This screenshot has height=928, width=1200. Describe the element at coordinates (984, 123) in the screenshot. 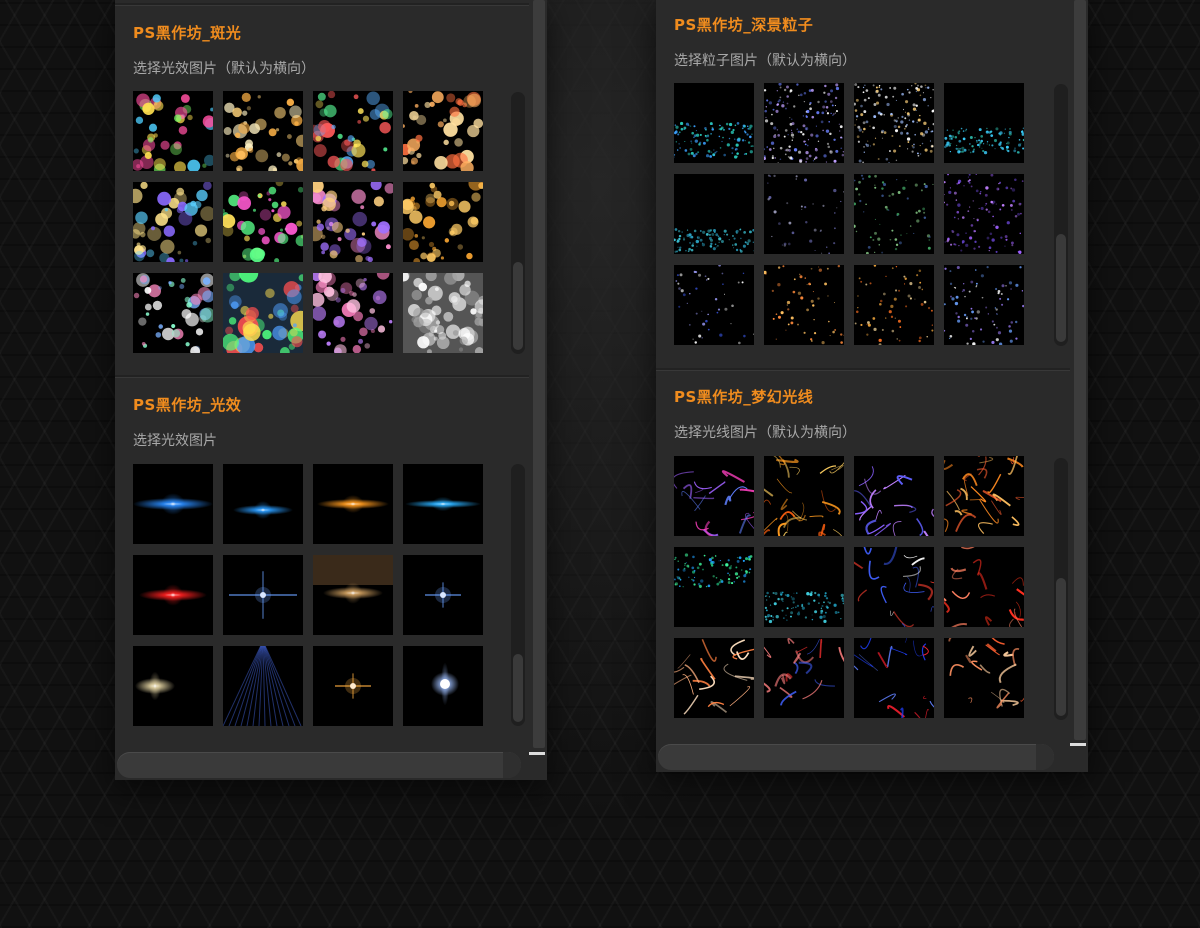

I see `thumbnail-cyan-wave` at that location.